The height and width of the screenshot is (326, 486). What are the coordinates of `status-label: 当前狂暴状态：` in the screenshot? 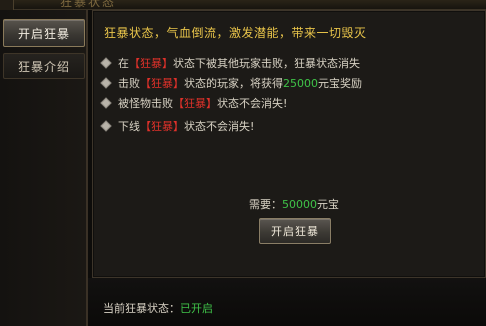 It's located at (141, 308).